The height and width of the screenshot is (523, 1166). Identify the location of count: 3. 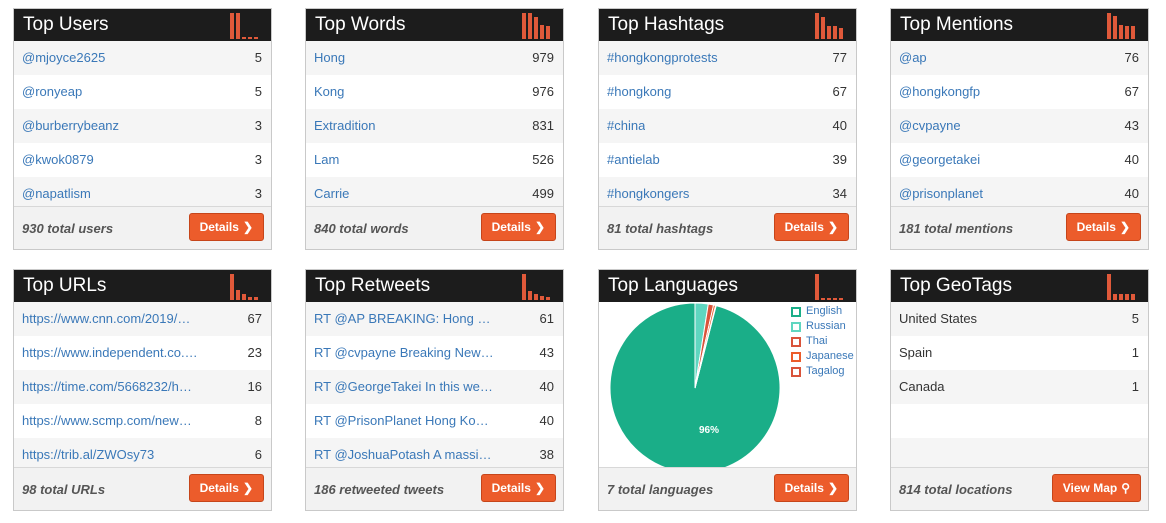
(258, 193).